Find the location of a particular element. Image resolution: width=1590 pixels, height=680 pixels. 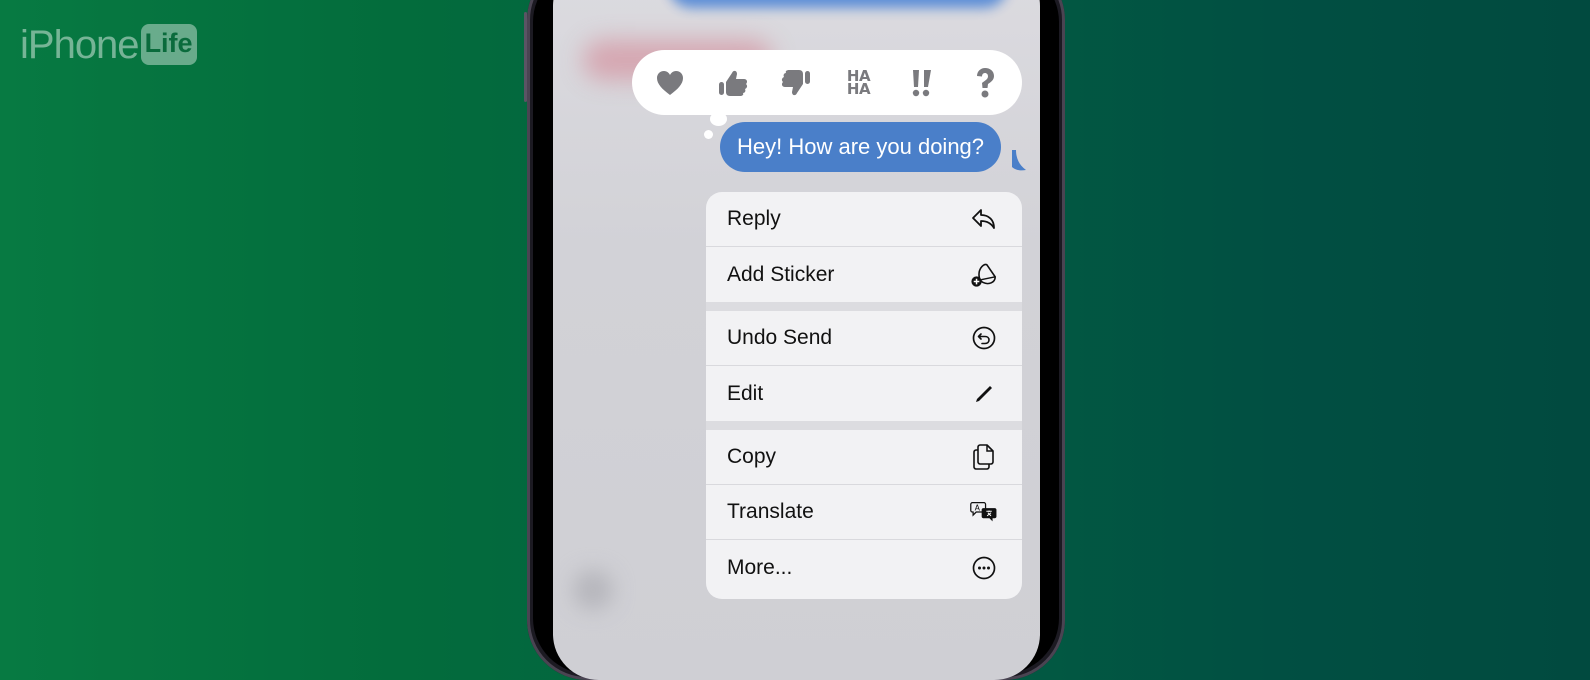

double-exclamation-icon is located at coordinates (921, 82).